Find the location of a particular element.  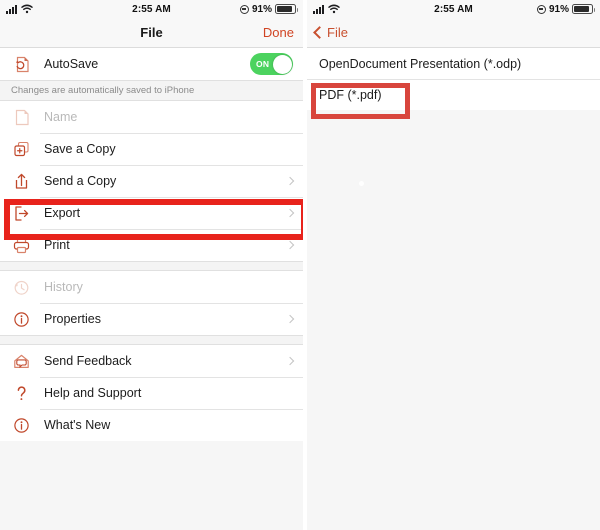

nav-bar-left: File Done is located at coordinates (151, 33).